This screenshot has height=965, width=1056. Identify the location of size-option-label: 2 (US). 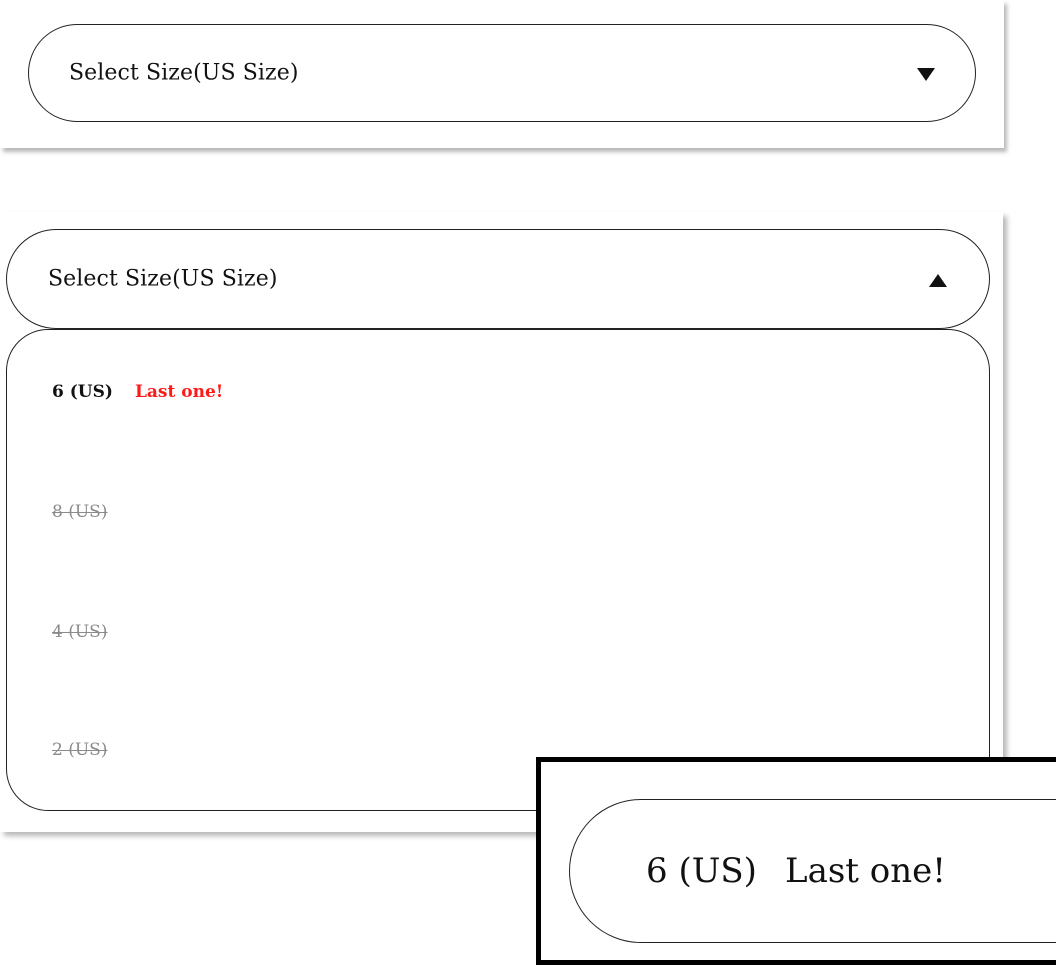
(80, 750).